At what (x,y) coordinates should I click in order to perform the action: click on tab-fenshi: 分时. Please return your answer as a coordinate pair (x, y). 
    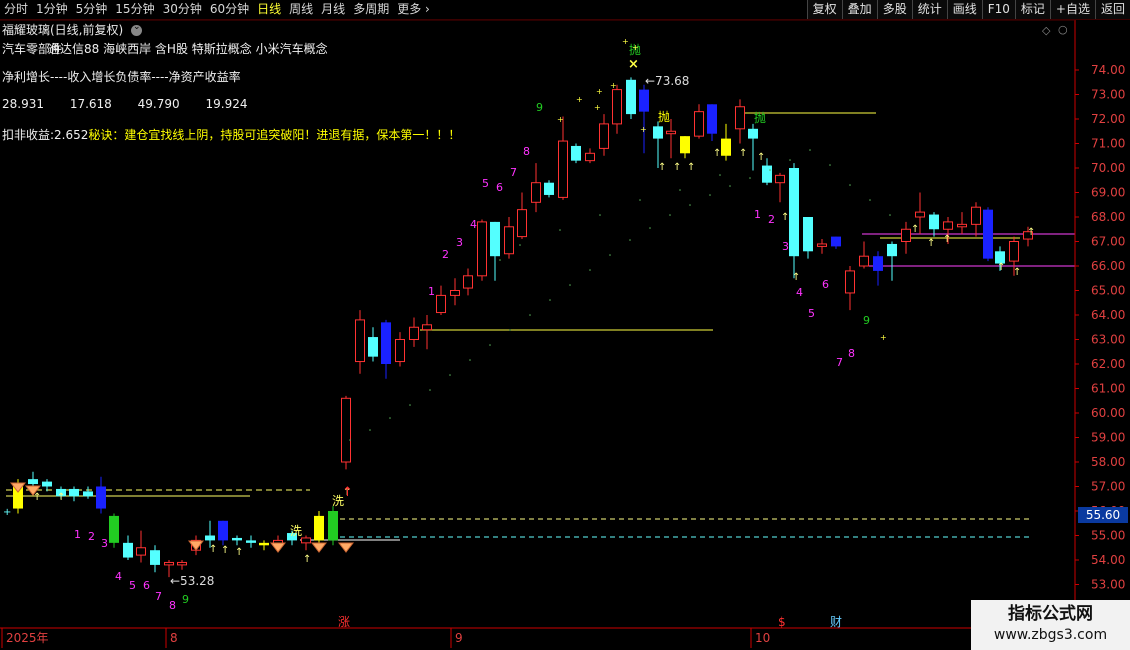
    Looking at the image, I should click on (16, 9).